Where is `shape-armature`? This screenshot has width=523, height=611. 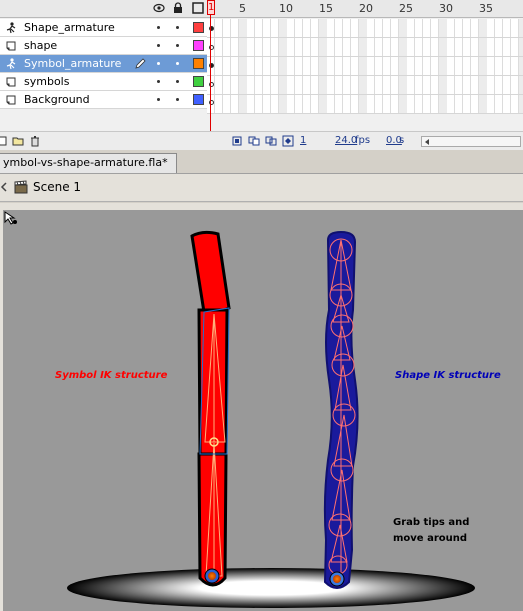
shape-armature is located at coordinates (341, 409).